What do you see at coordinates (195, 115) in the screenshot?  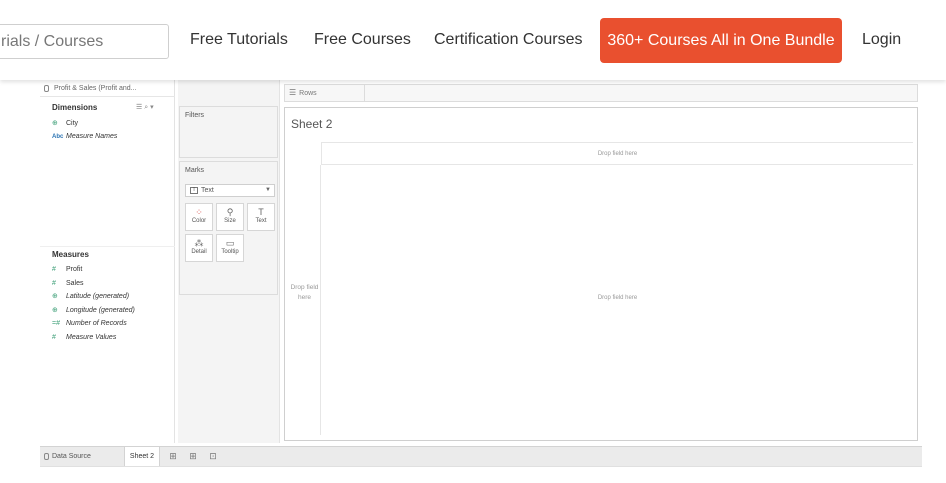 I see `filters-label: Filters` at bounding box center [195, 115].